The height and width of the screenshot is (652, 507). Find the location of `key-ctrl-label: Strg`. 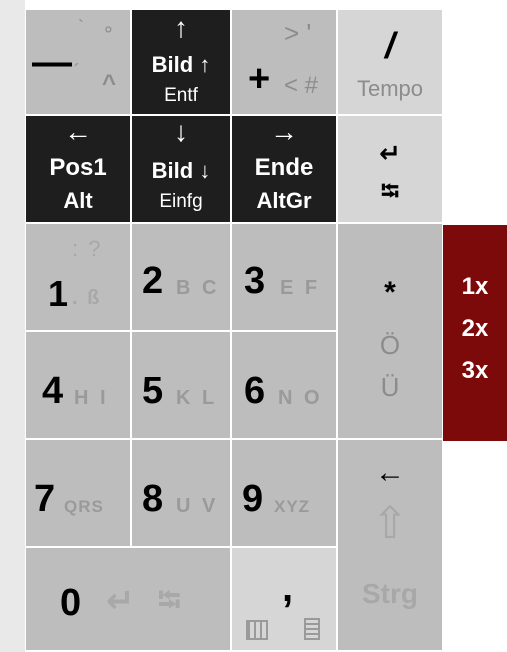

key-ctrl-label: Strg is located at coordinates (390, 593).